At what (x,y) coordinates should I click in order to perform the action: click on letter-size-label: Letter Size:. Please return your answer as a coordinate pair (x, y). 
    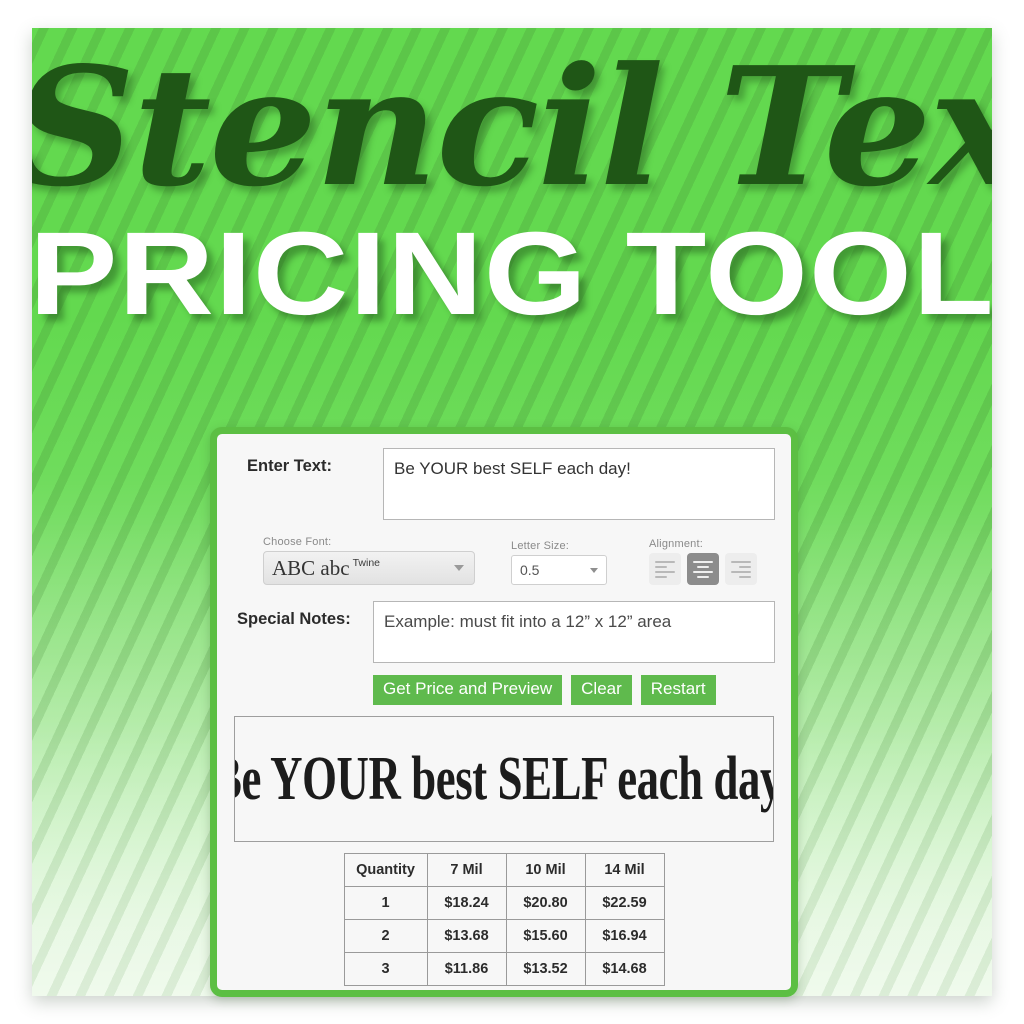
    Looking at the image, I should click on (540, 546).